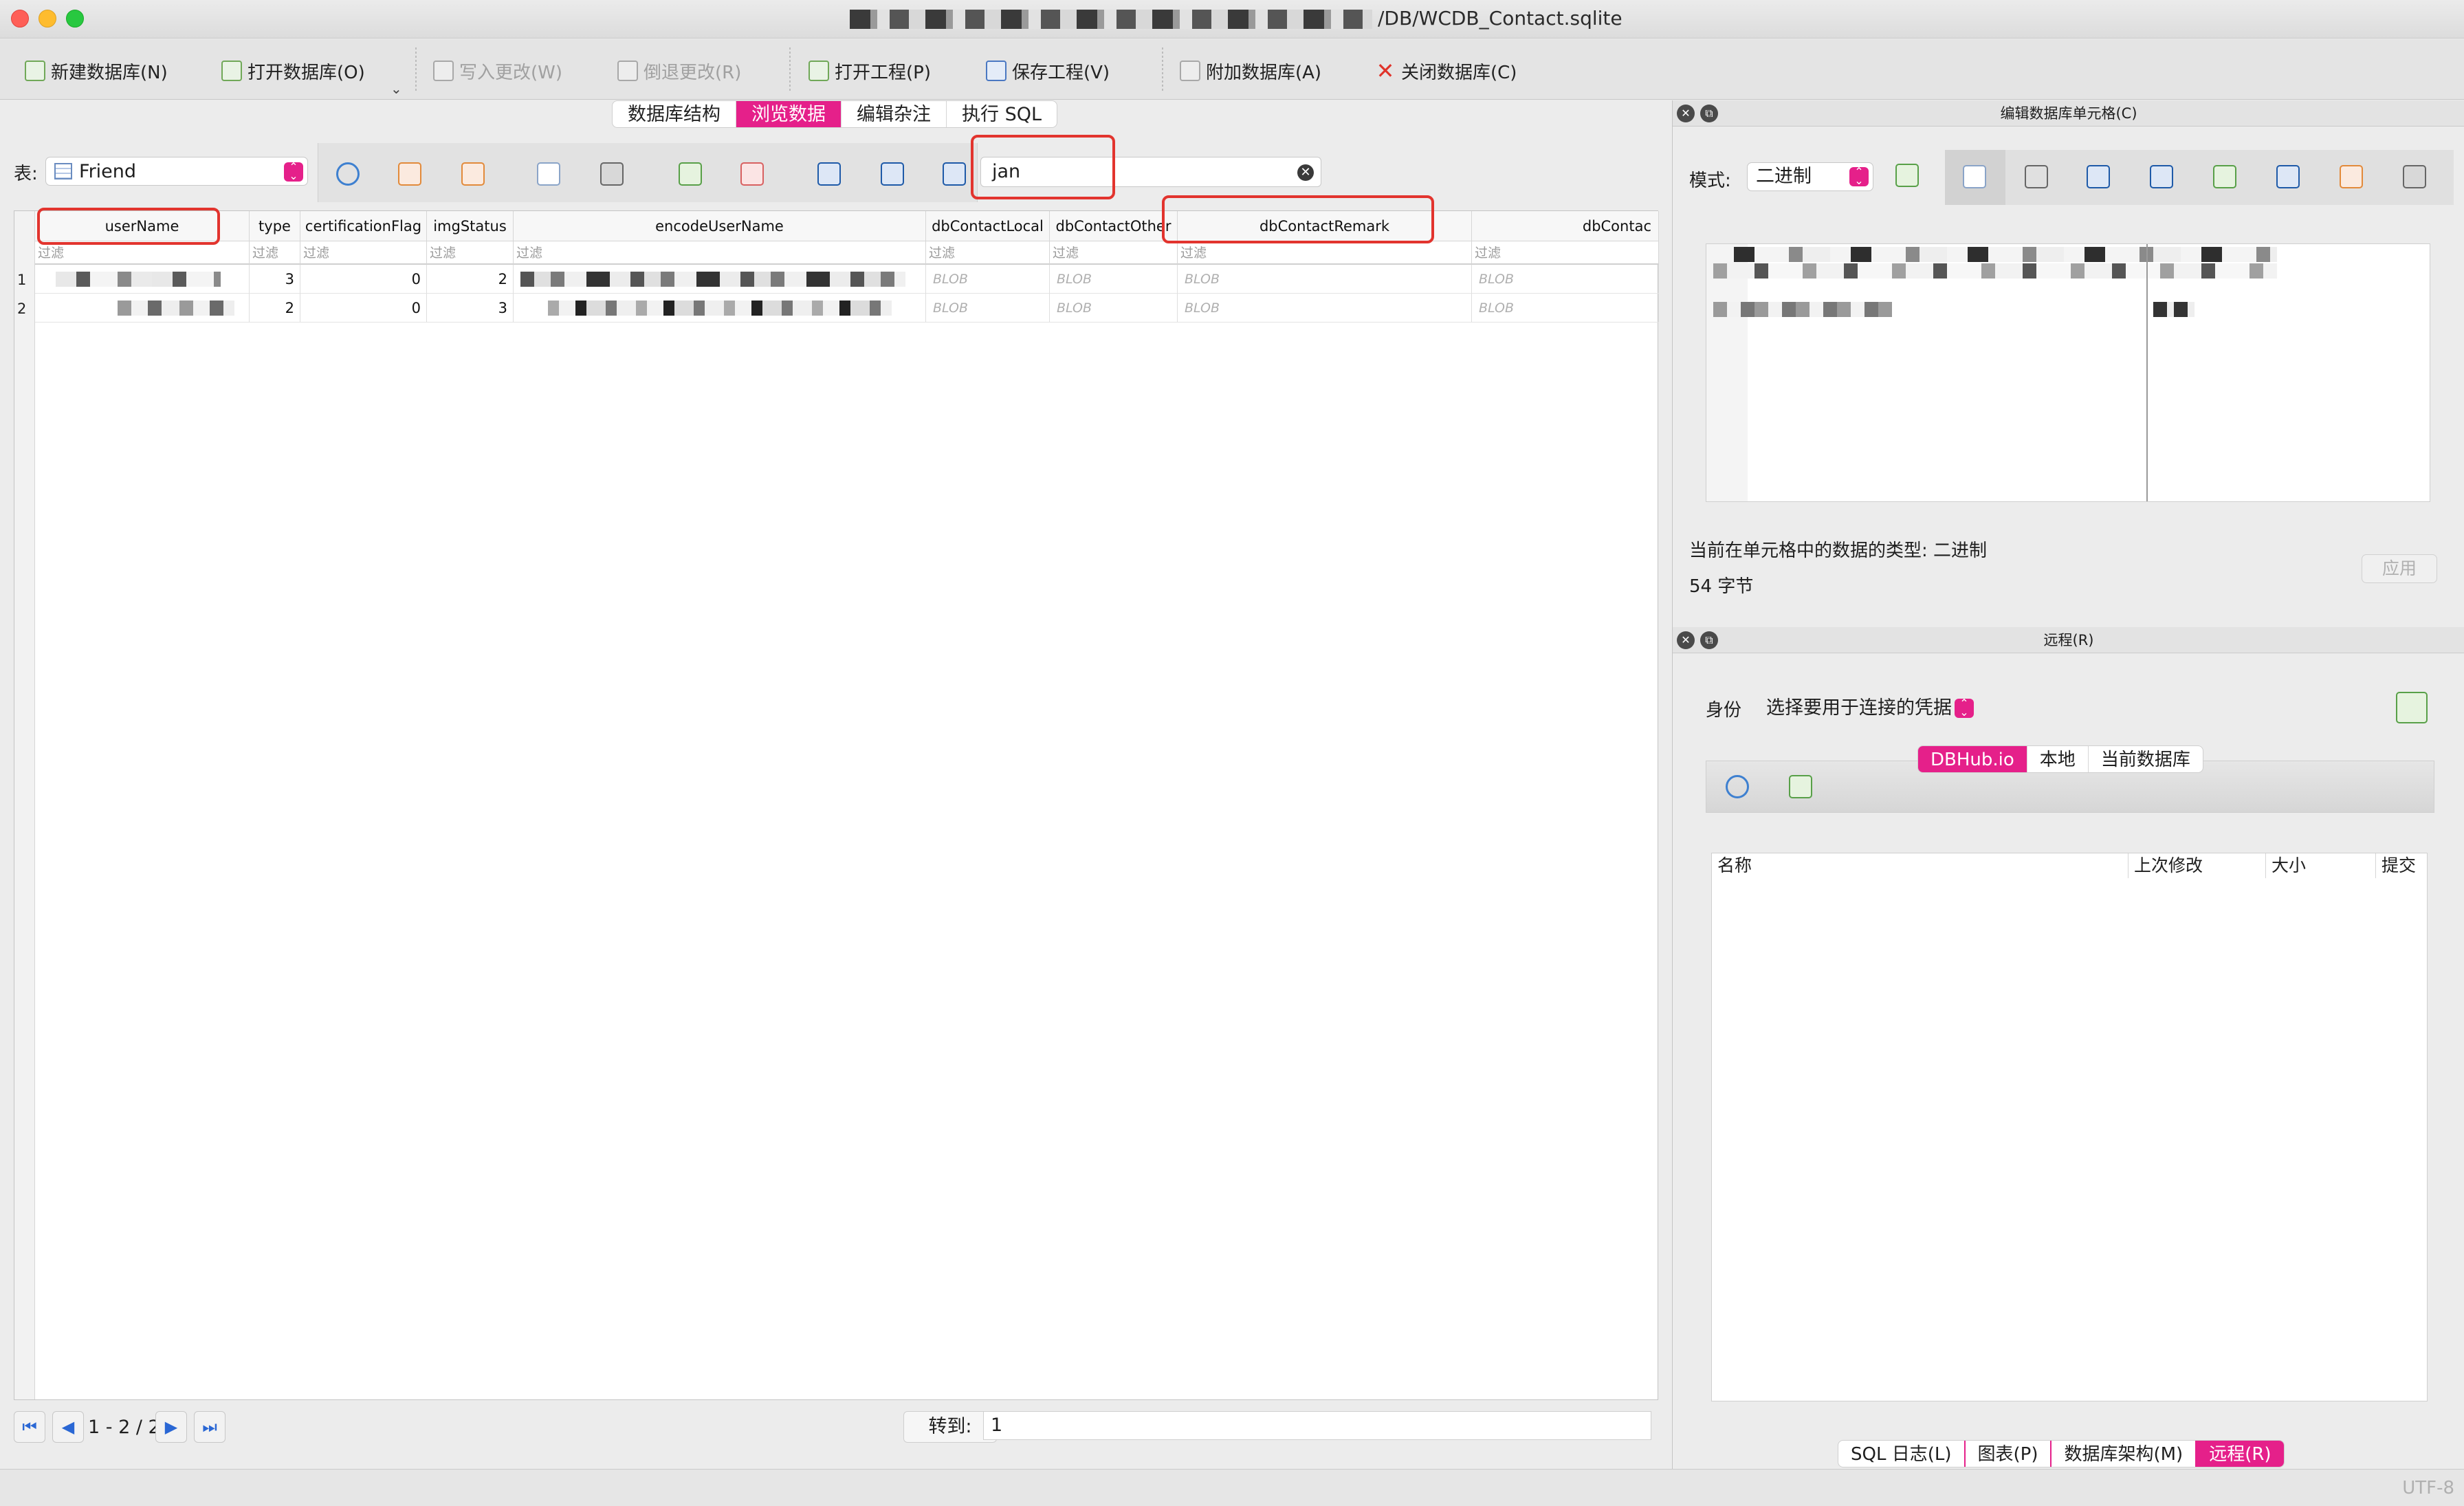 This screenshot has height=1506, width=2464. What do you see at coordinates (1800, 786) in the screenshot?
I see `clone-icon` at bounding box center [1800, 786].